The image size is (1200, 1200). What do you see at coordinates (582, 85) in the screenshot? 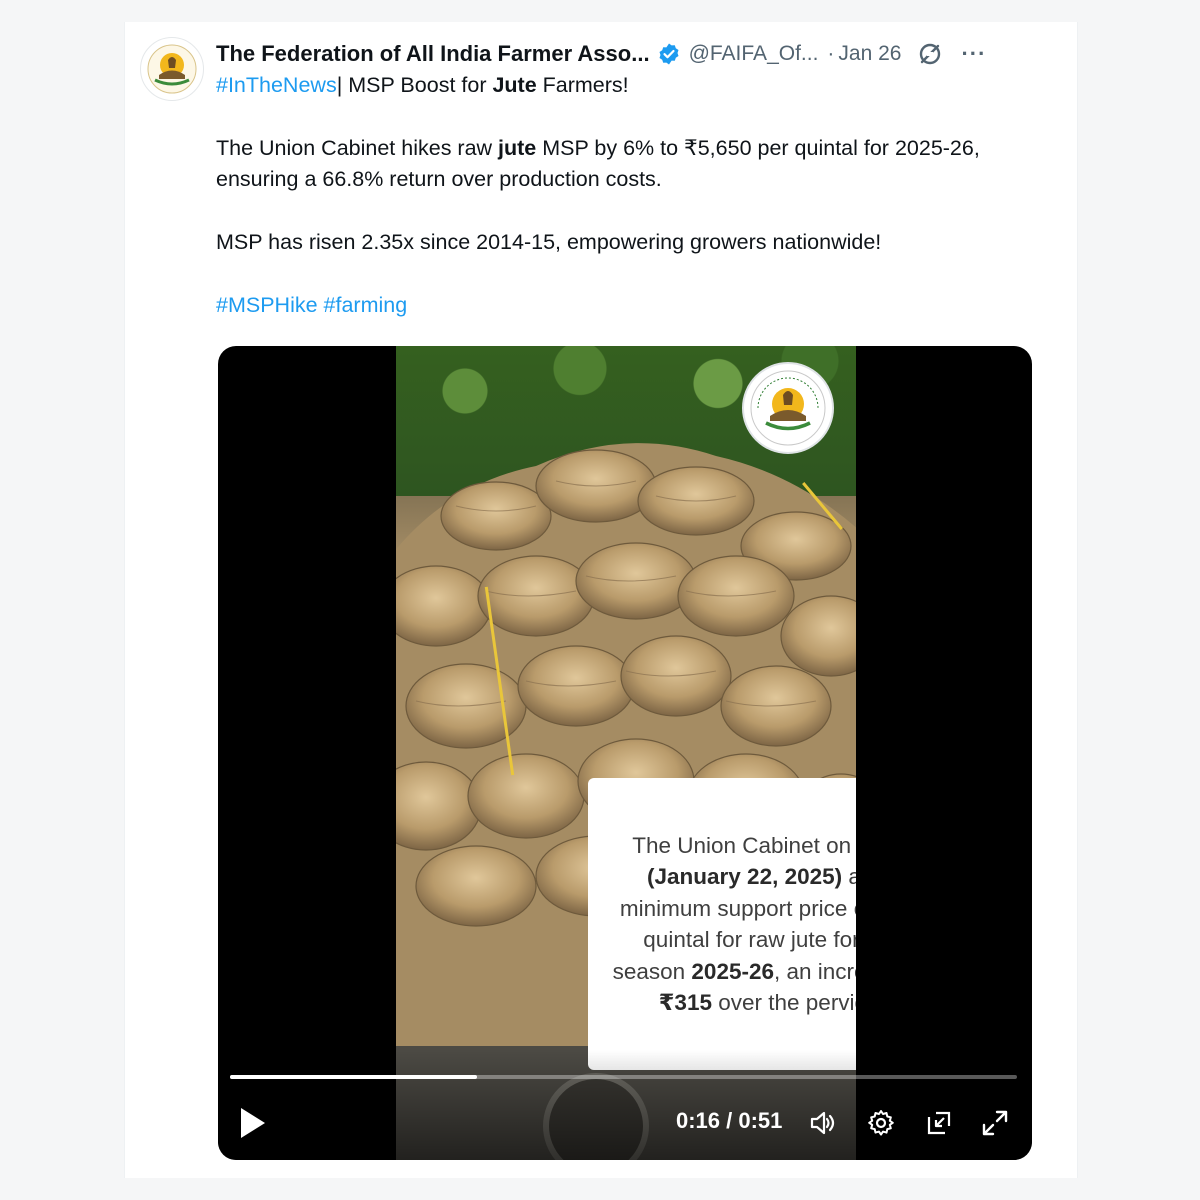
I see `text-fragment: Farmers!` at bounding box center [582, 85].